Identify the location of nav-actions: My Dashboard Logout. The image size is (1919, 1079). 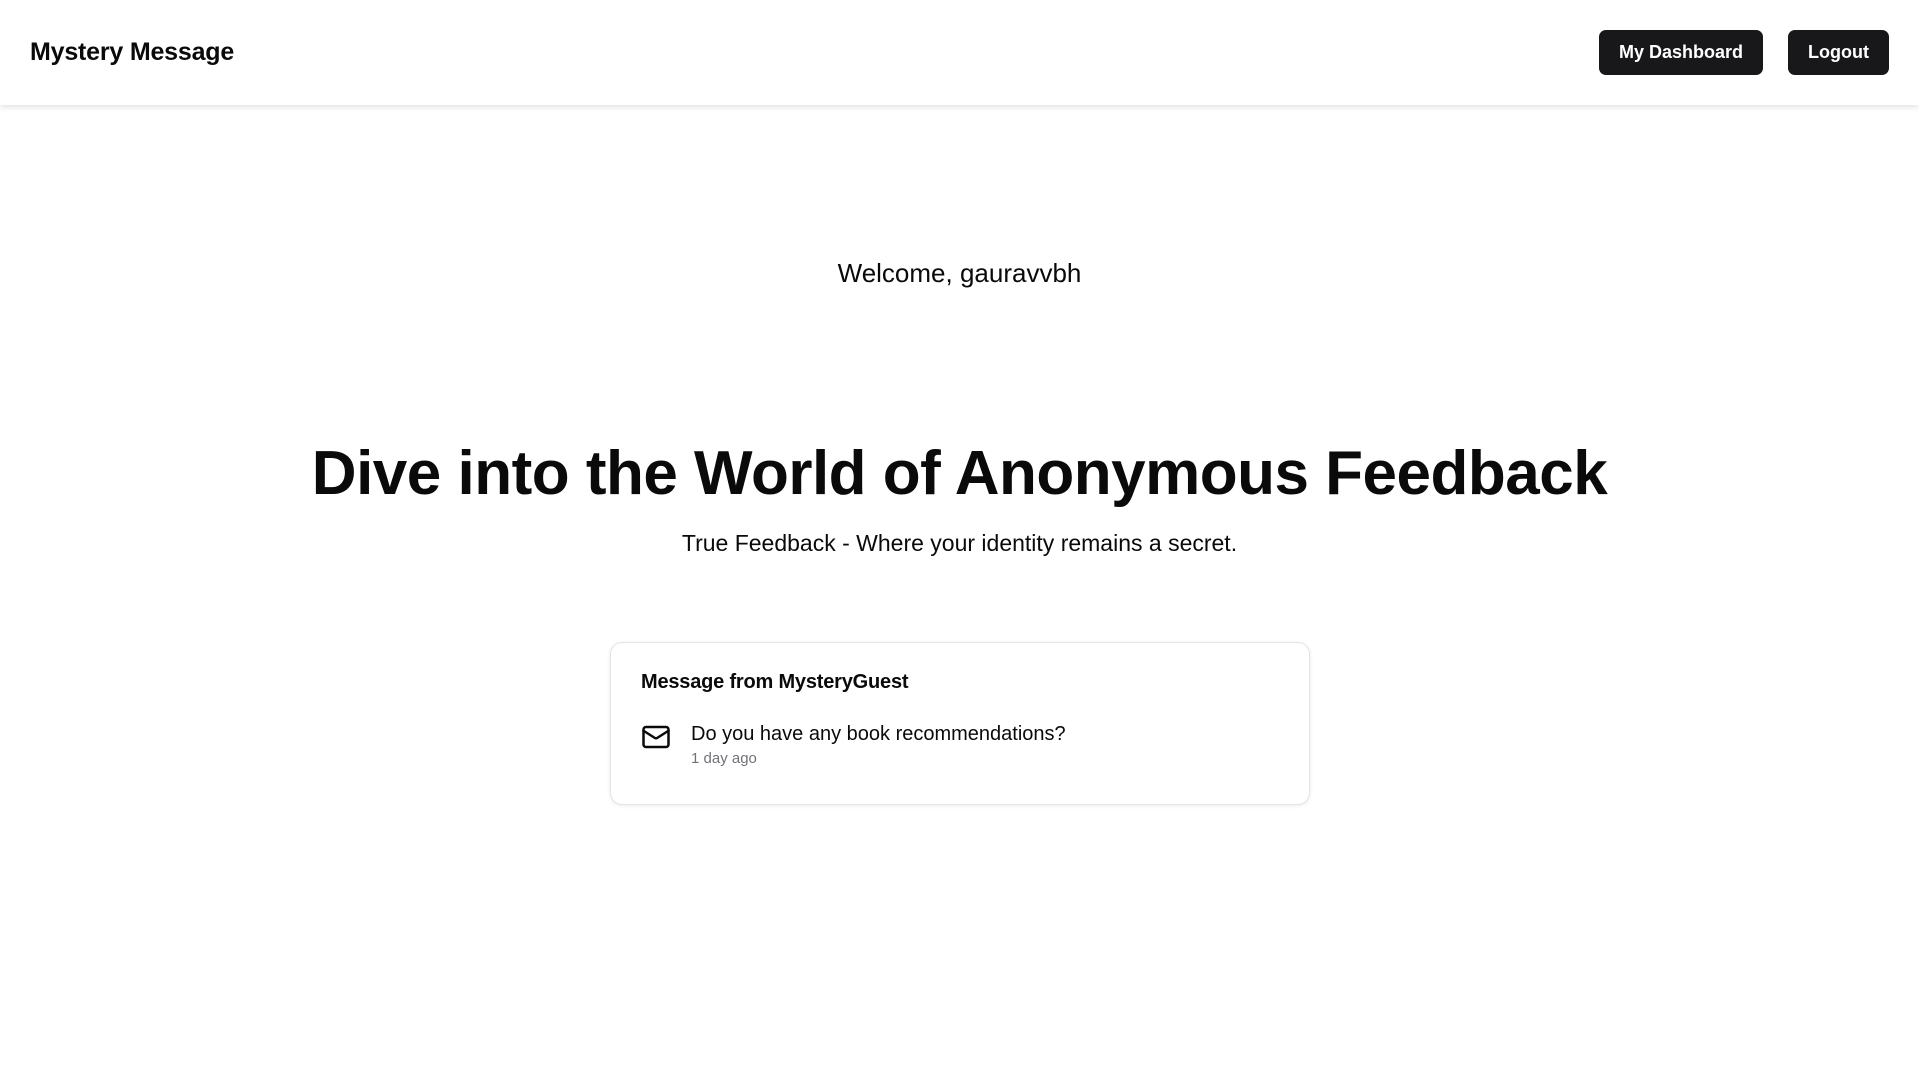
(1743, 52).